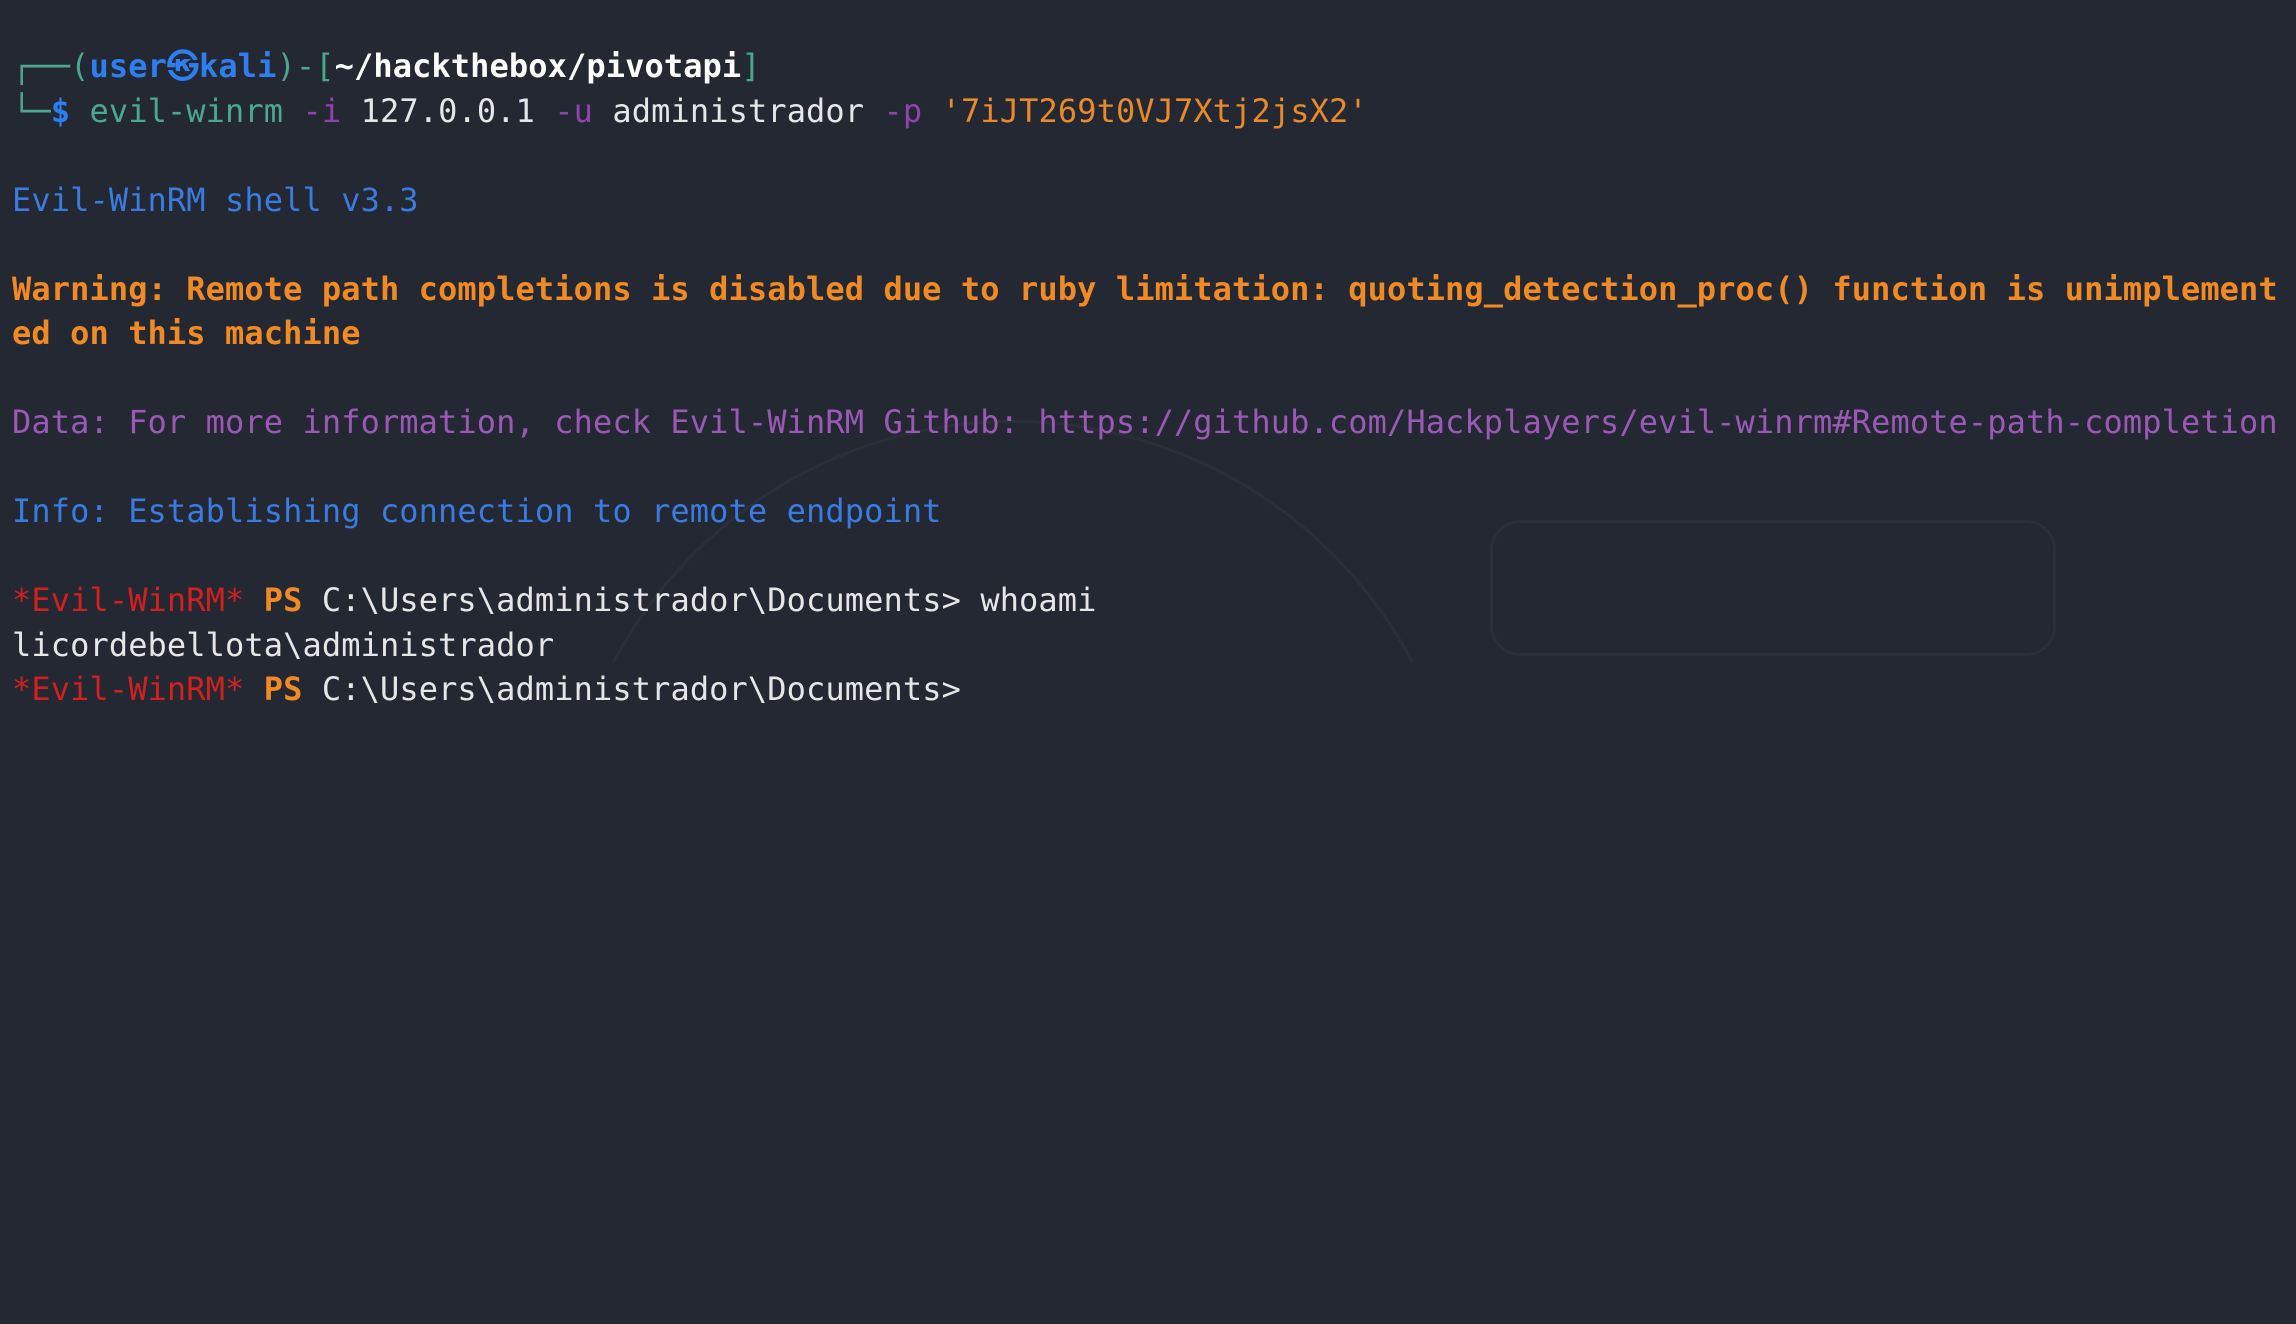 Image resolution: width=2296 pixels, height=1324 pixels. What do you see at coordinates (903, 110) in the screenshot?
I see `flag: -p` at bounding box center [903, 110].